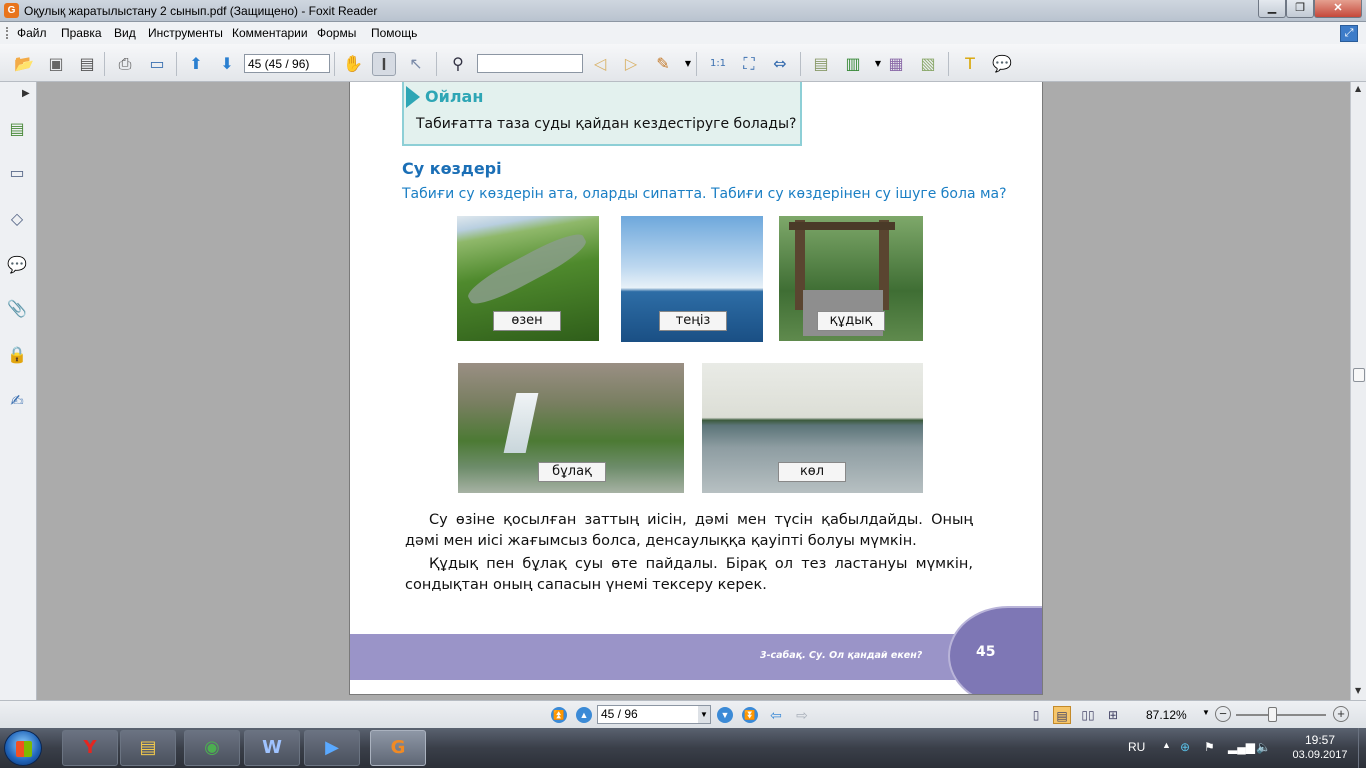 The height and width of the screenshot is (768, 1366). What do you see at coordinates (1358, 391) in the screenshot?
I see `vertical-scrollbar: ▲ ▼` at bounding box center [1358, 391].